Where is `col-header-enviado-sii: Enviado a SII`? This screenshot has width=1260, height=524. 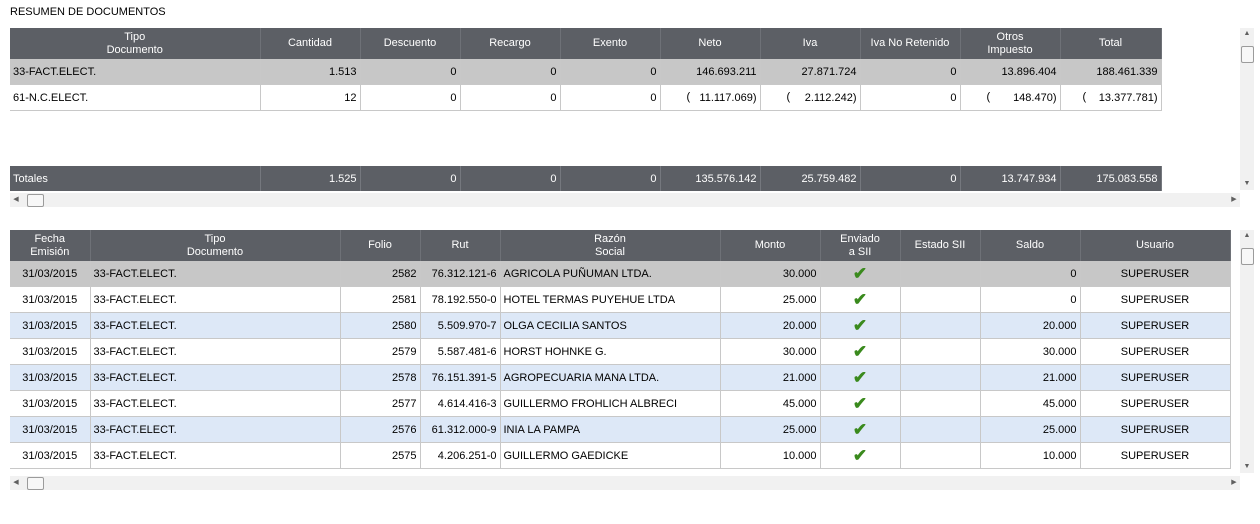 col-header-enviado-sii: Enviado a SII is located at coordinates (860, 245).